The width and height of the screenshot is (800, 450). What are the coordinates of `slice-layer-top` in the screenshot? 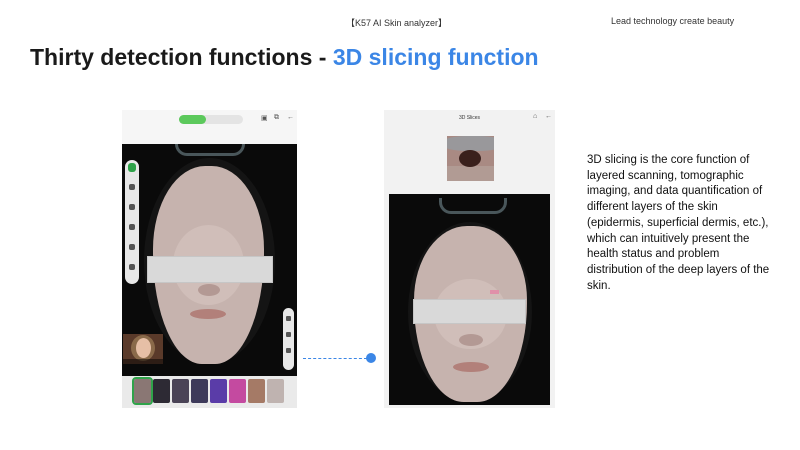 It's located at (470, 143).